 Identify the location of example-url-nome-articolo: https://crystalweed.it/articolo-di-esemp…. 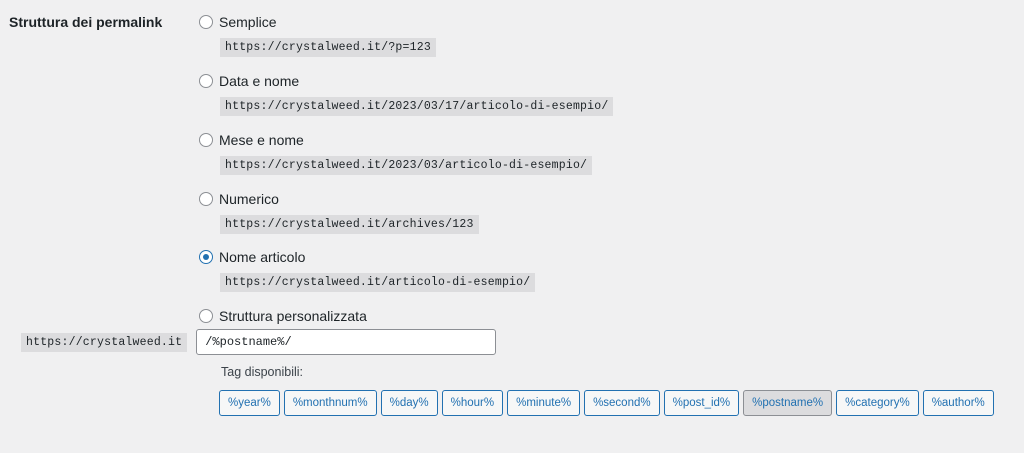
(378, 282).